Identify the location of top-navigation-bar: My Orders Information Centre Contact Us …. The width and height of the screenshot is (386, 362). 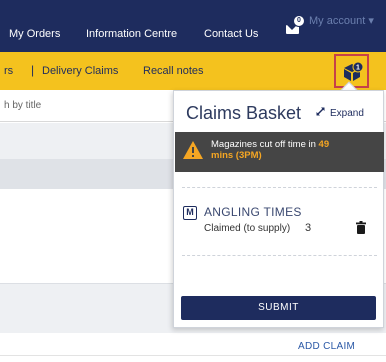
(193, 26).